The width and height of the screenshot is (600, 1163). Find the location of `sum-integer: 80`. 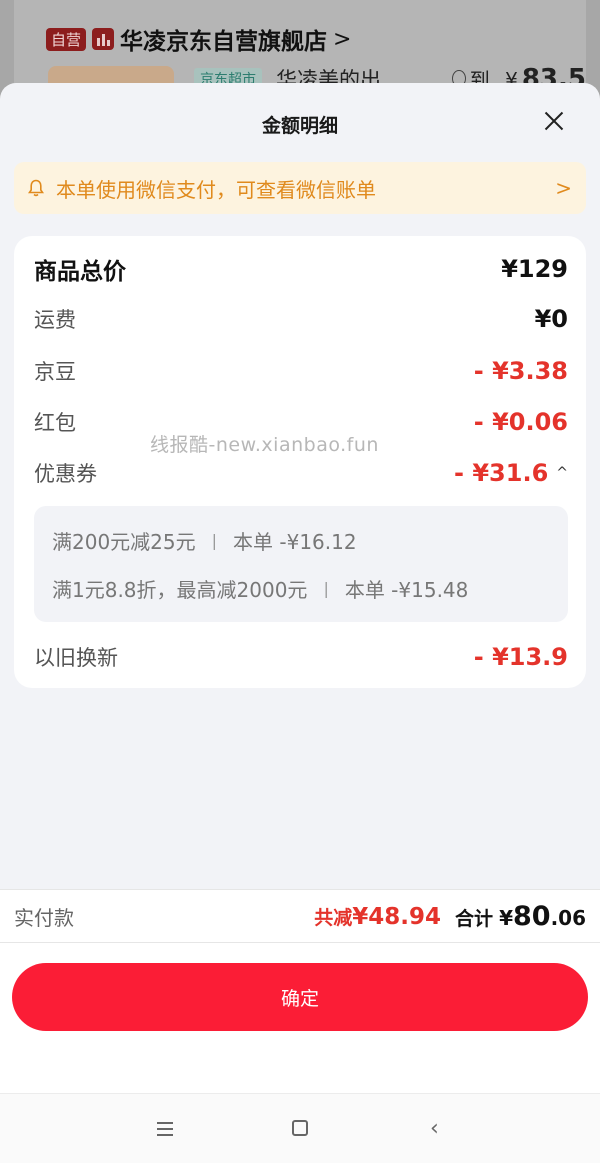

sum-integer: 80 is located at coordinates (531, 916).